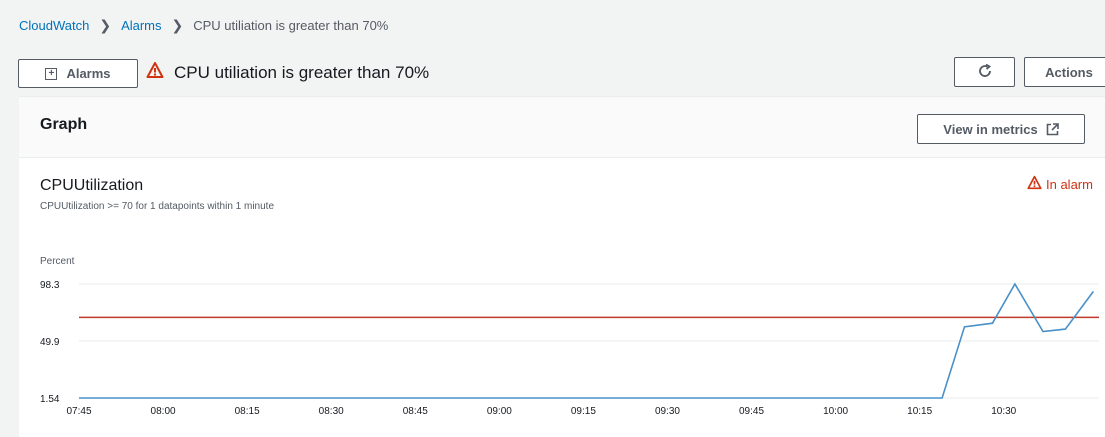  I want to click on x-tick-label: 09:45, so click(751, 411).